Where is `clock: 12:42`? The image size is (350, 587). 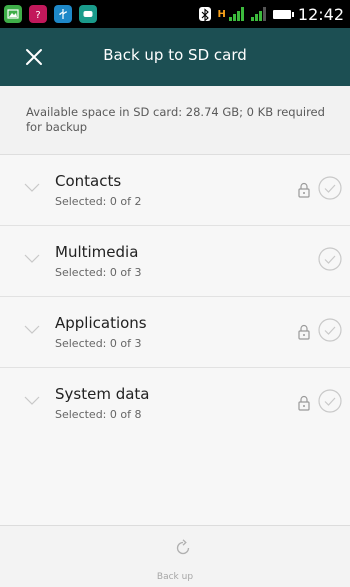 clock: 12:42 is located at coordinates (320, 14).